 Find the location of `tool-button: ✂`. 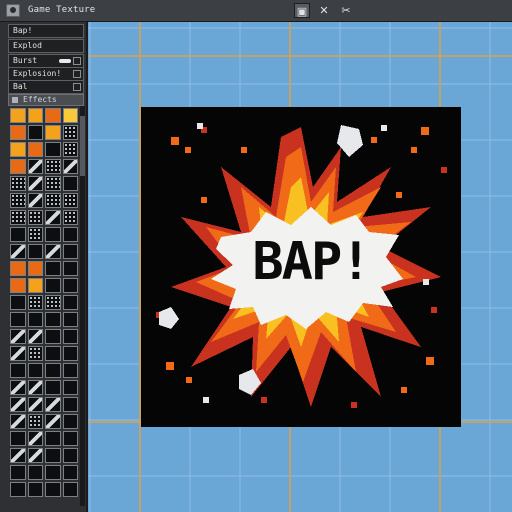

tool-button: ✂ is located at coordinates (346, 10).